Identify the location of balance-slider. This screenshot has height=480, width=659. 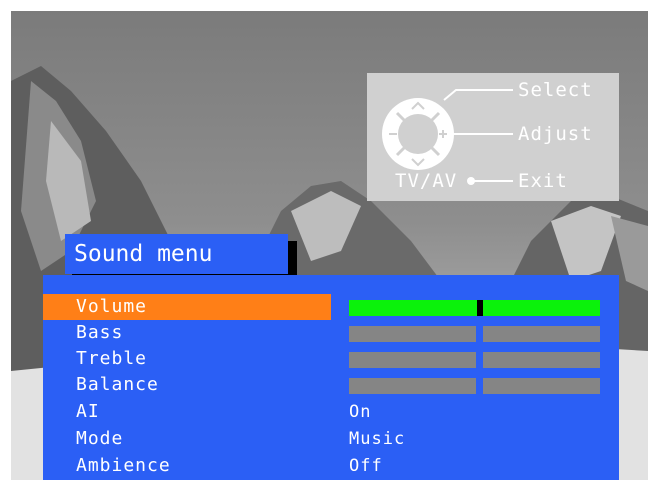
(474, 386).